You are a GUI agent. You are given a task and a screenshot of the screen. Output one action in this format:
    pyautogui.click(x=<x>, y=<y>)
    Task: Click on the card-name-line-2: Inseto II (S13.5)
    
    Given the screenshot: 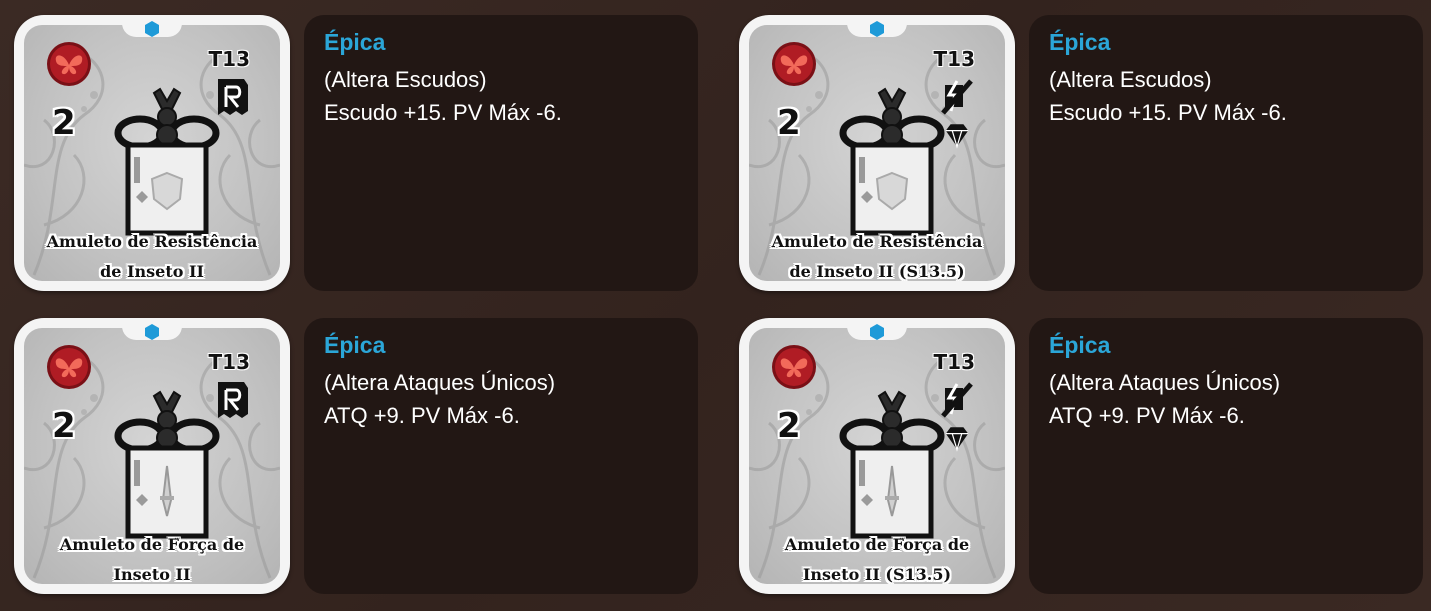 What is the action you would take?
    pyautogui.click(x=877, y=574)
    